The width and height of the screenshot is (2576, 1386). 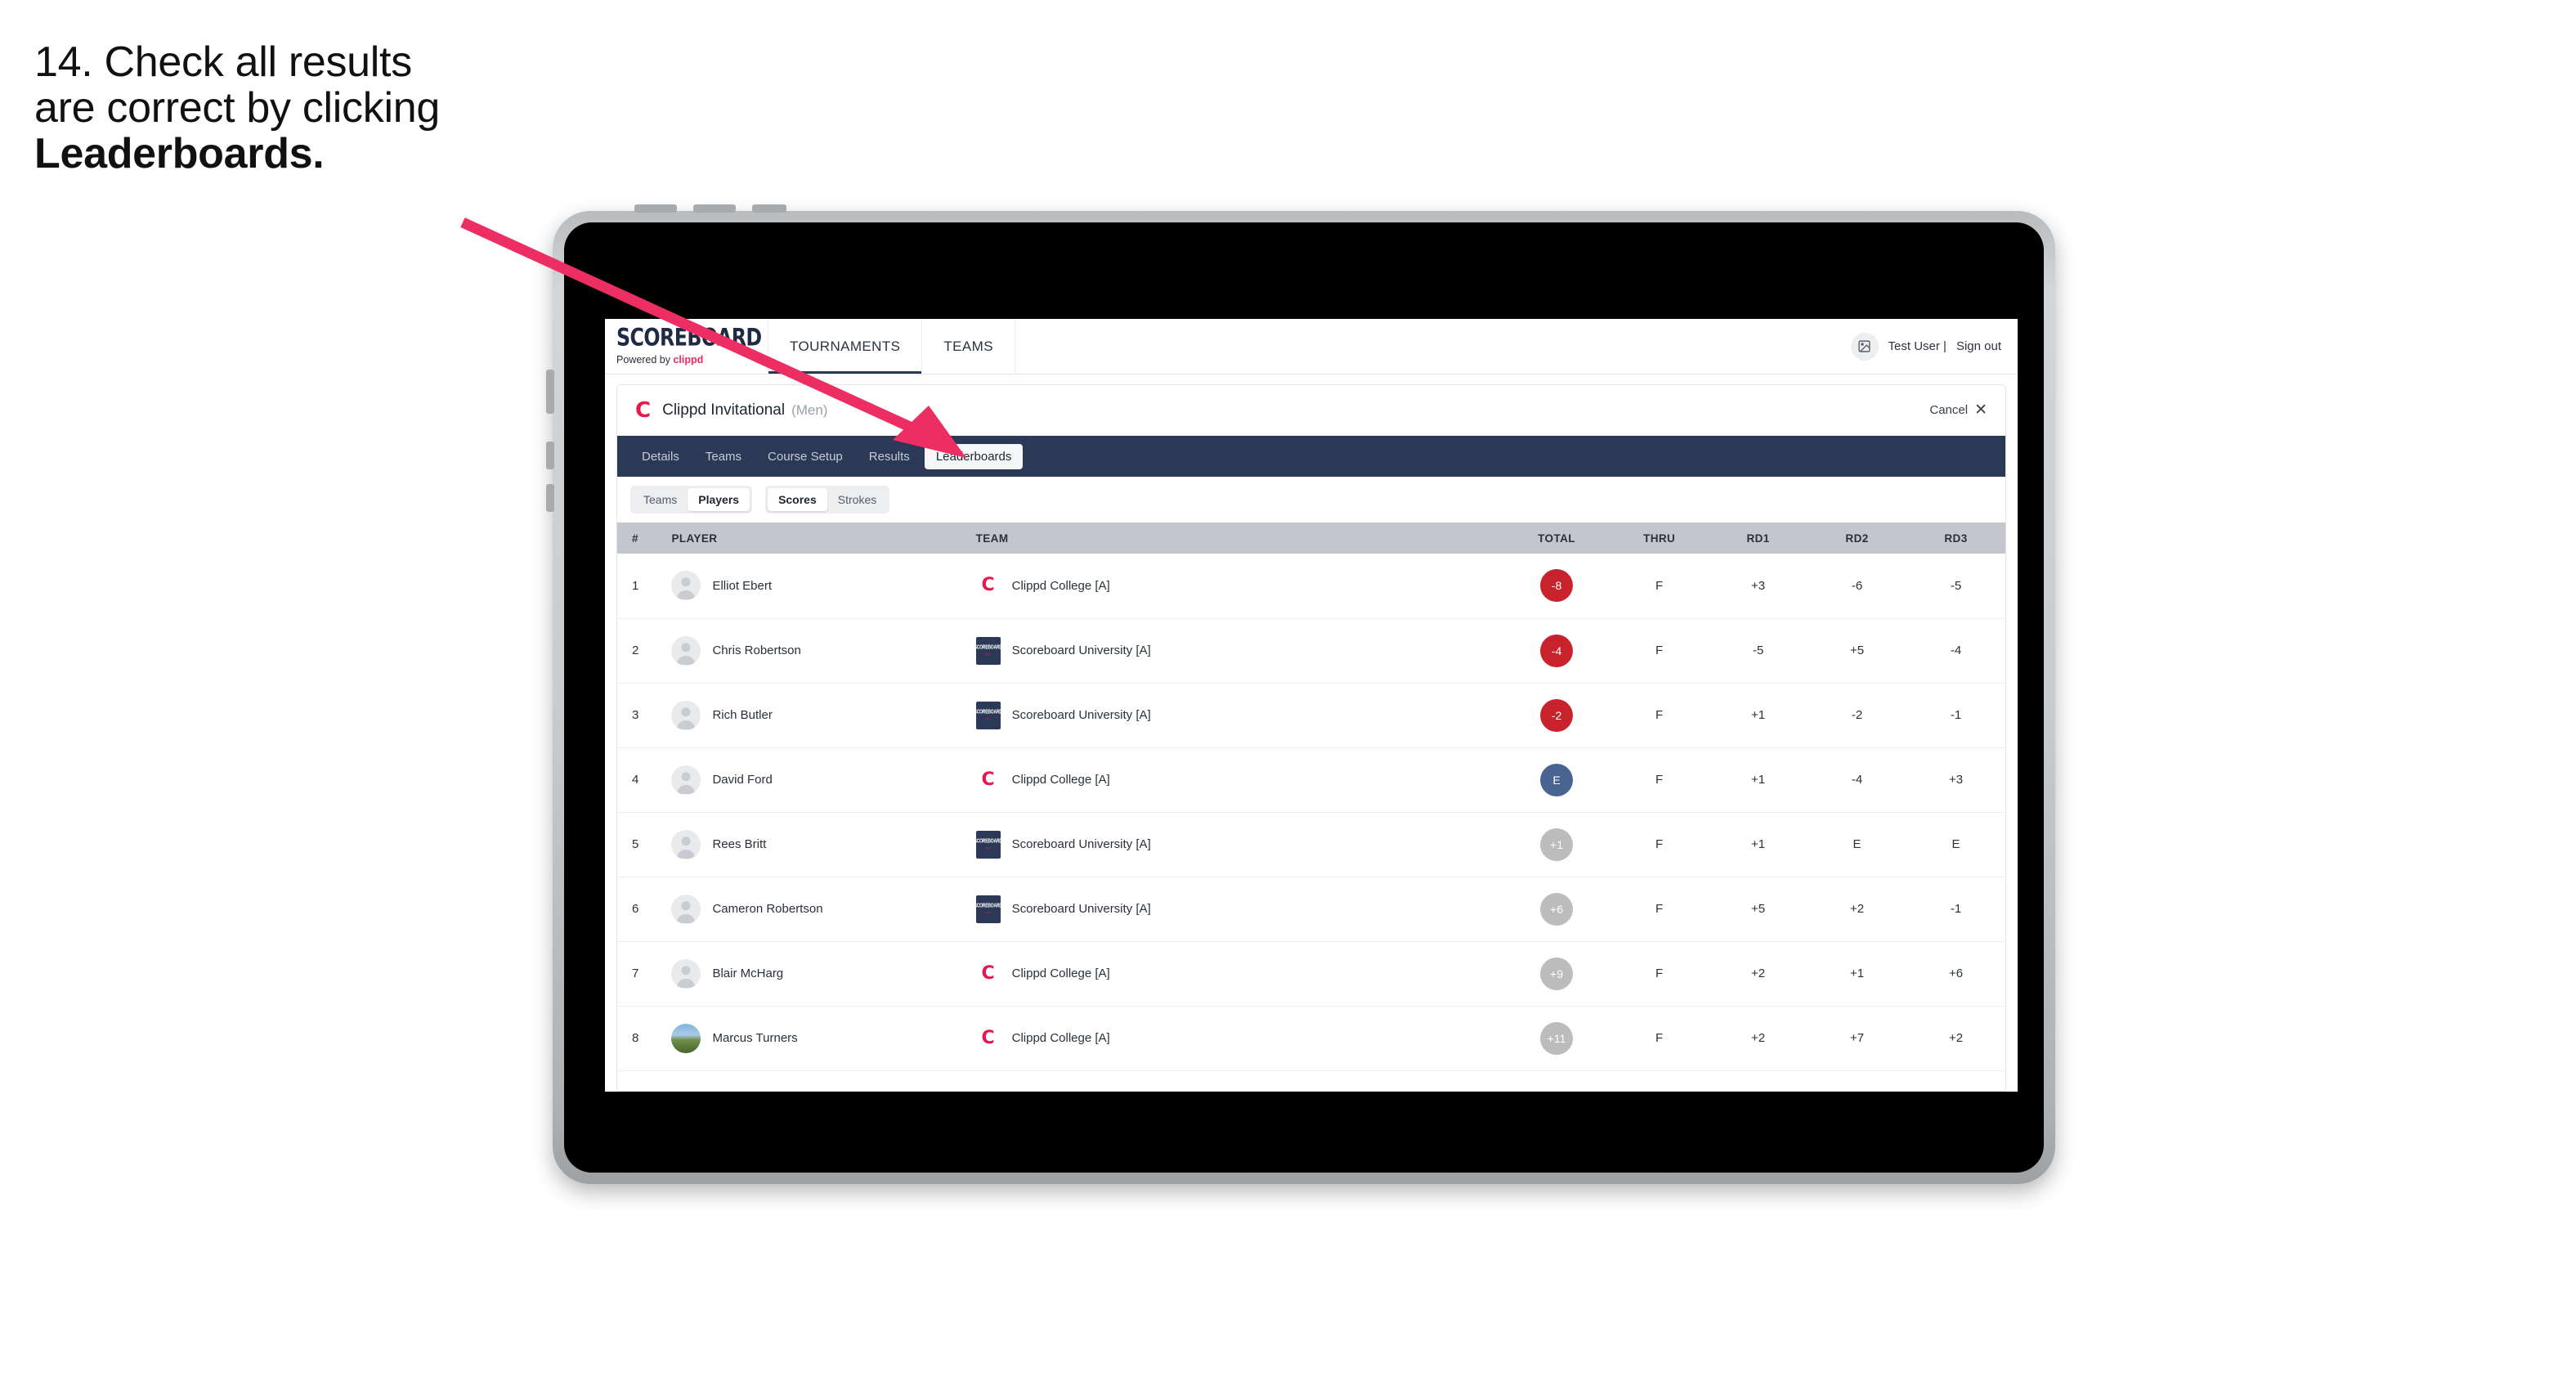 What do you see at coordinates (1557, 974) in the screenshot?
I see `total-score-badge: +9` at bounding box center [1557, 974].